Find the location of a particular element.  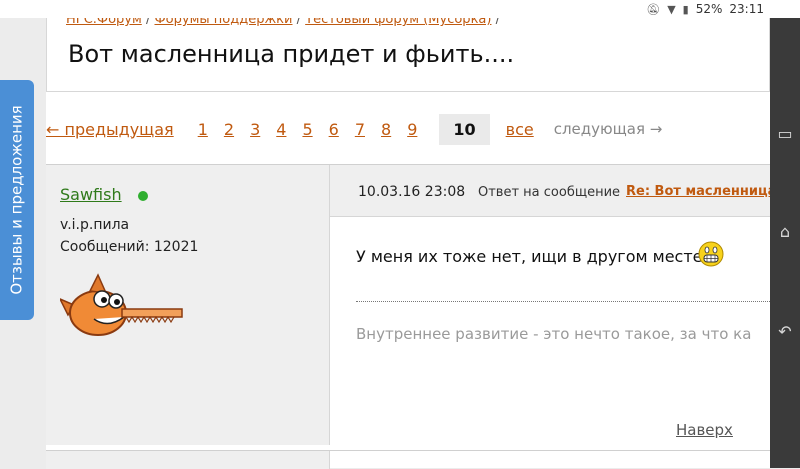

recent-apps-icon: ▭ is located at coordinates (785, 133).